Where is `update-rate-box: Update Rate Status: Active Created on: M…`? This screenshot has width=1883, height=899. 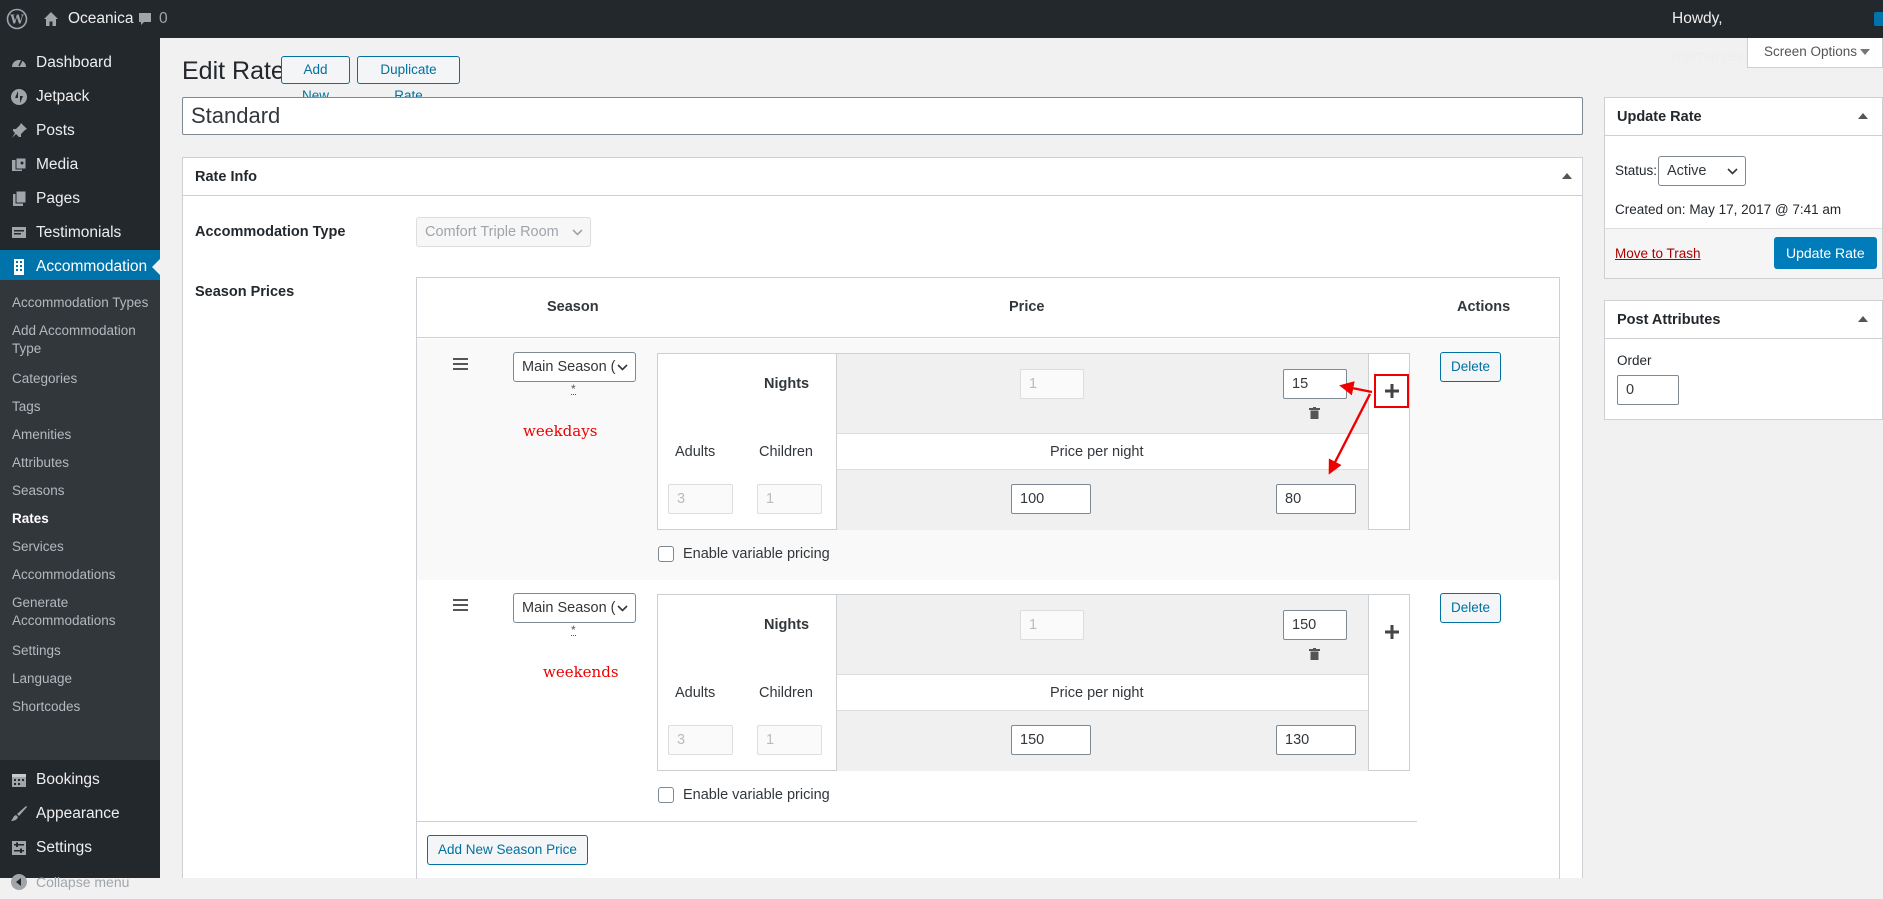
update-rate-box: Update Rate Status: Active Created on: M… is located at coordinates (1743, 188).